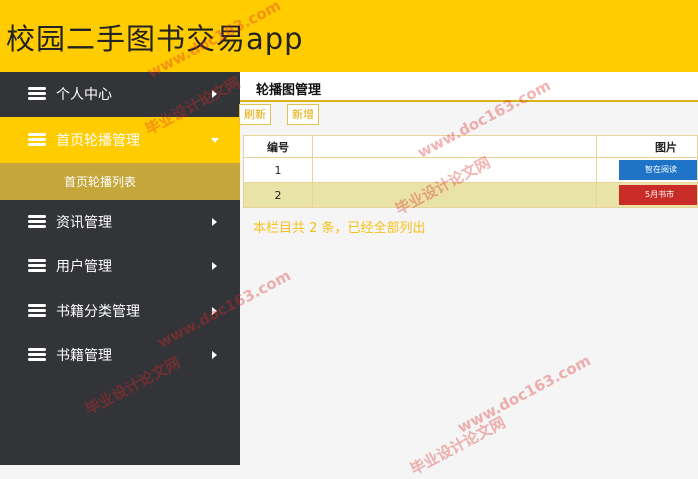  What do you see at coordinates (278, 170) in the screenshot?
I see `row-id: 1` at bounding box center [278, 170].